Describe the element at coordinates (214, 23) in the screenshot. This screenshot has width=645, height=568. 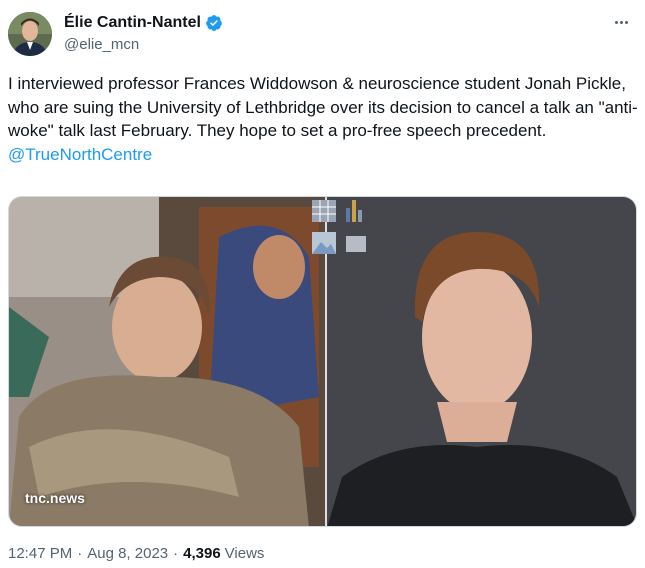
I see `verified-badge-icon` at that location.